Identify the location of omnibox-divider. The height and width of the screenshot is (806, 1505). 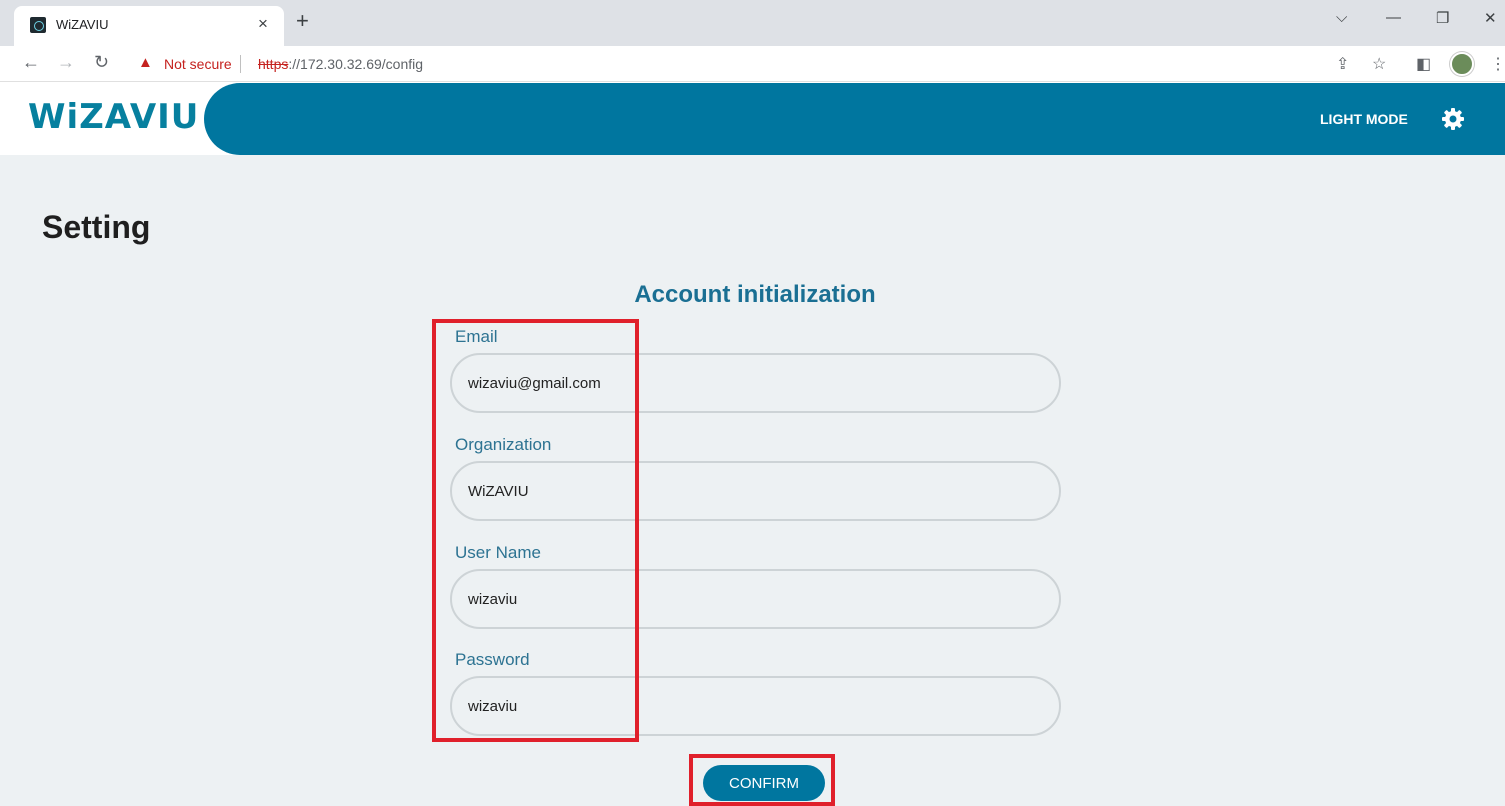
(240, 64).